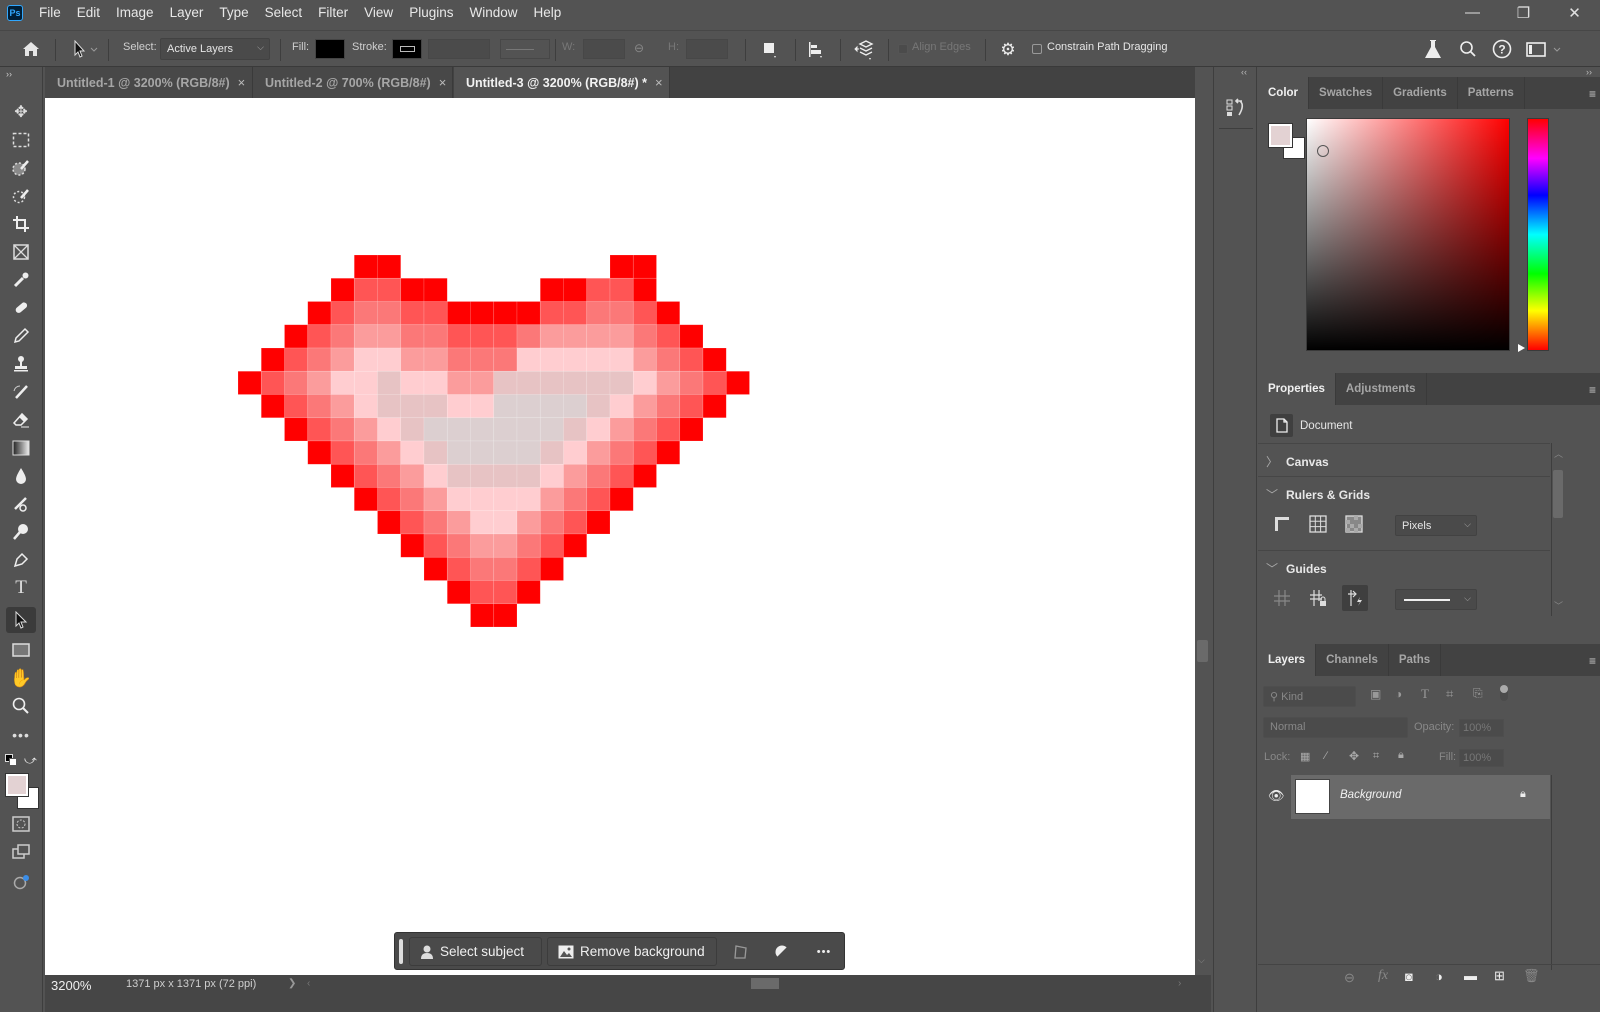  What do you see at coordinates (1349, 978) in the screenshot?
I see `link-layers-icon: ⊖` at bounding box center [1349, 978].